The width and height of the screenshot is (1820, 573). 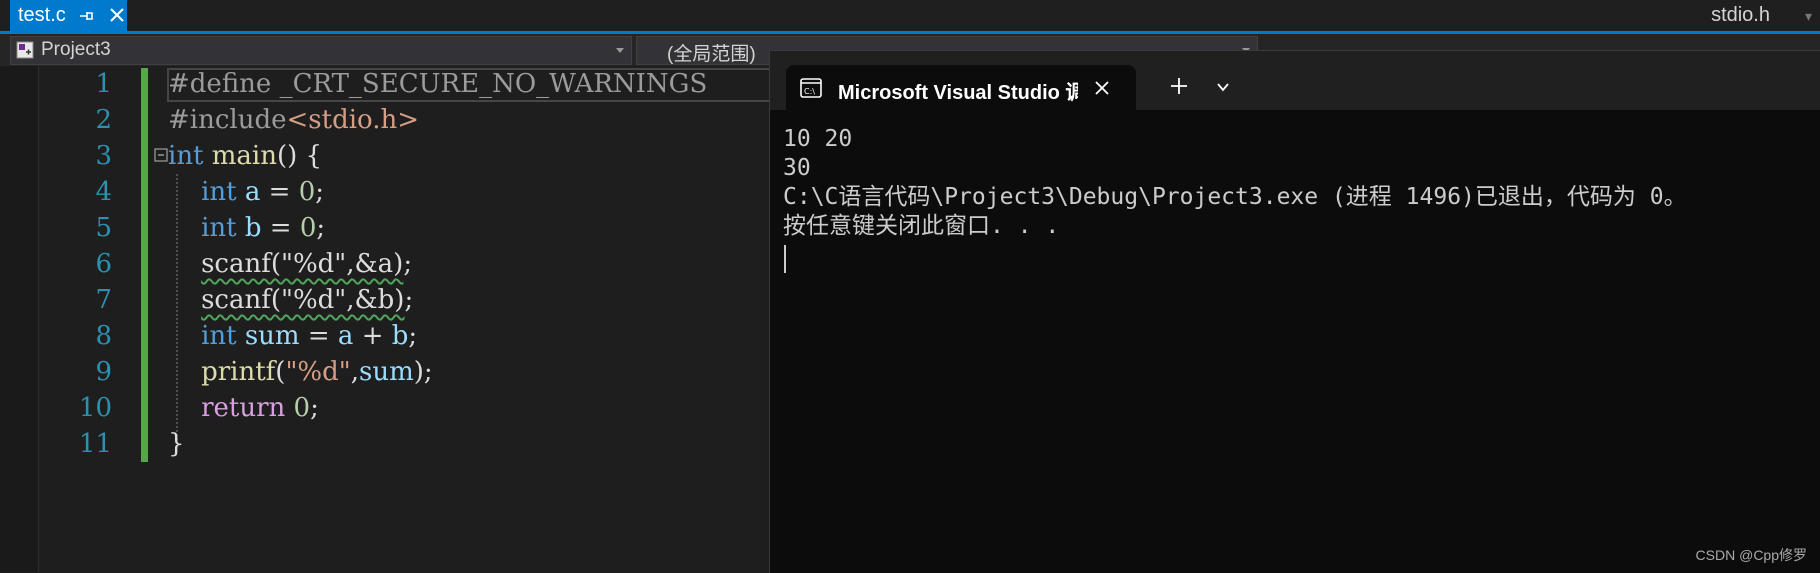 I want to click on line-number: 2, so click(x=103, y=120).